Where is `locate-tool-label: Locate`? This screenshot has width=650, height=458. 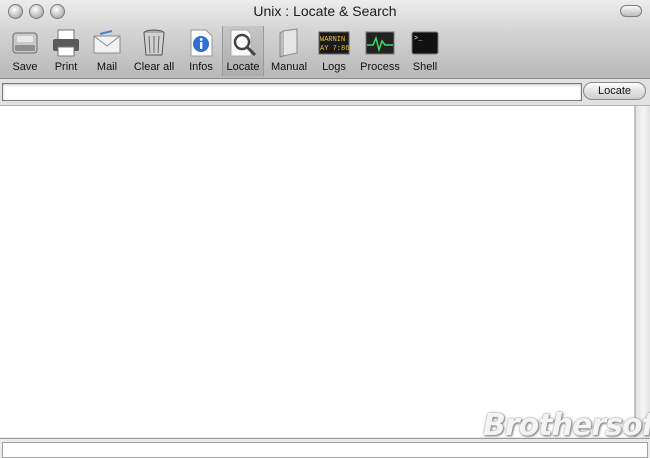
locate-tool-label: Locate is located at coordinates (243, 67).